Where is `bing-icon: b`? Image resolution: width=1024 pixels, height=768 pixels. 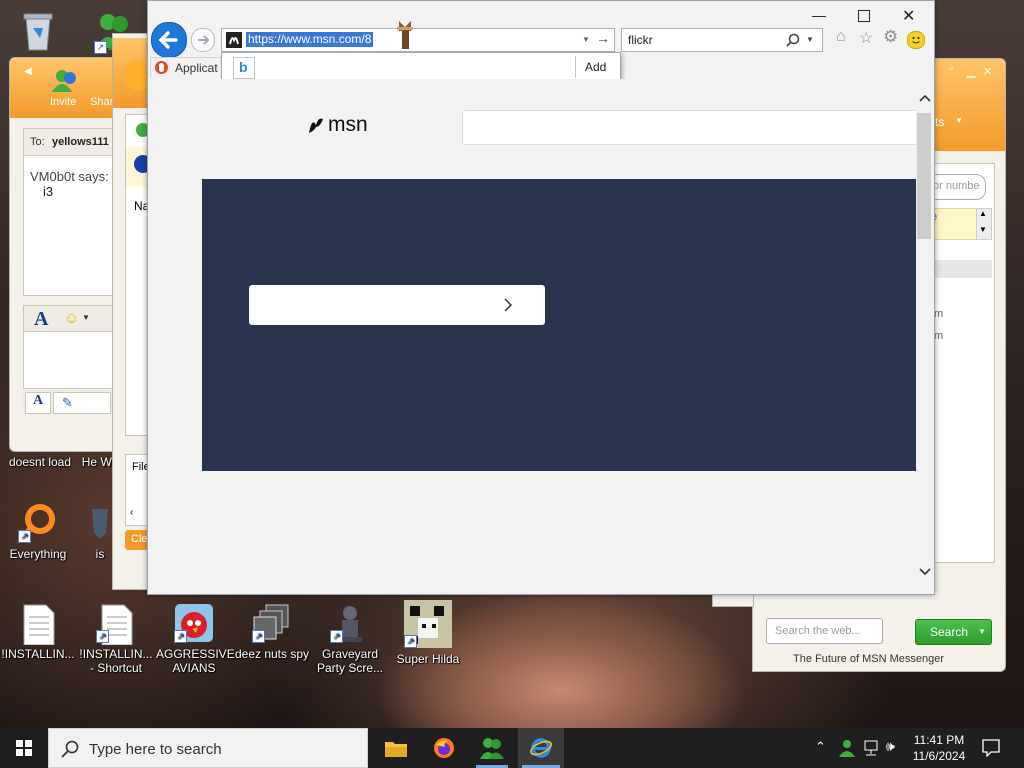
bing-icon: b is located at coordinates (244, 68).